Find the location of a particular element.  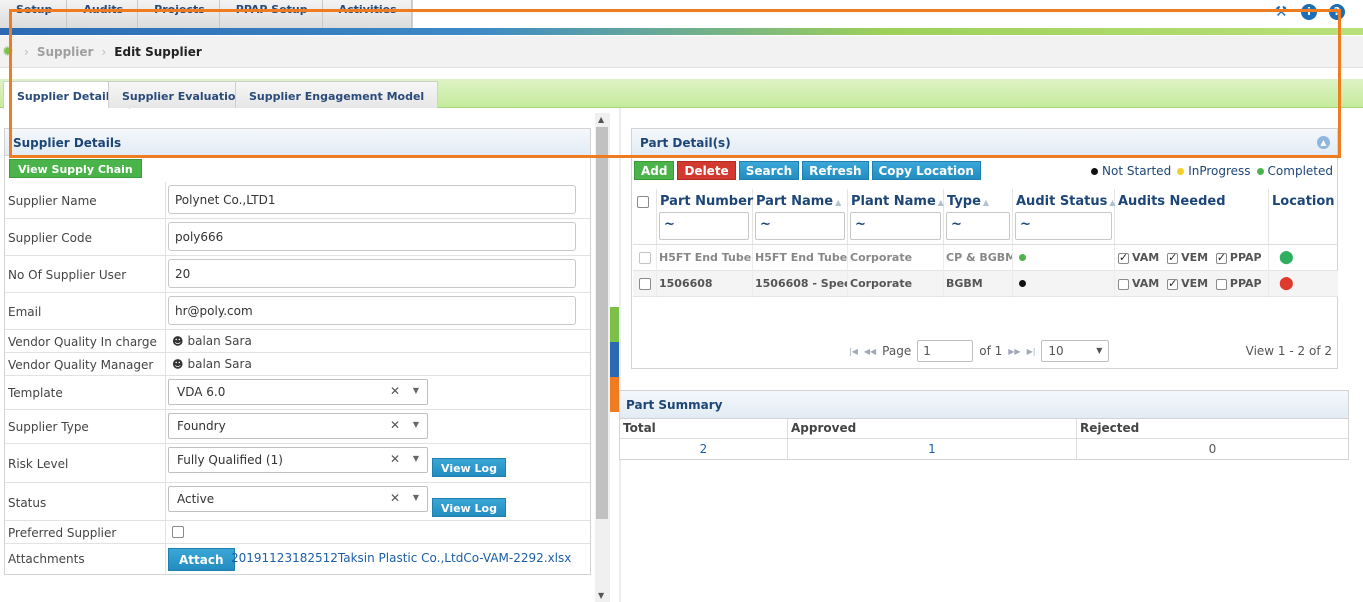

email-input: hr@poly.com is located at coordinates (372, 310).